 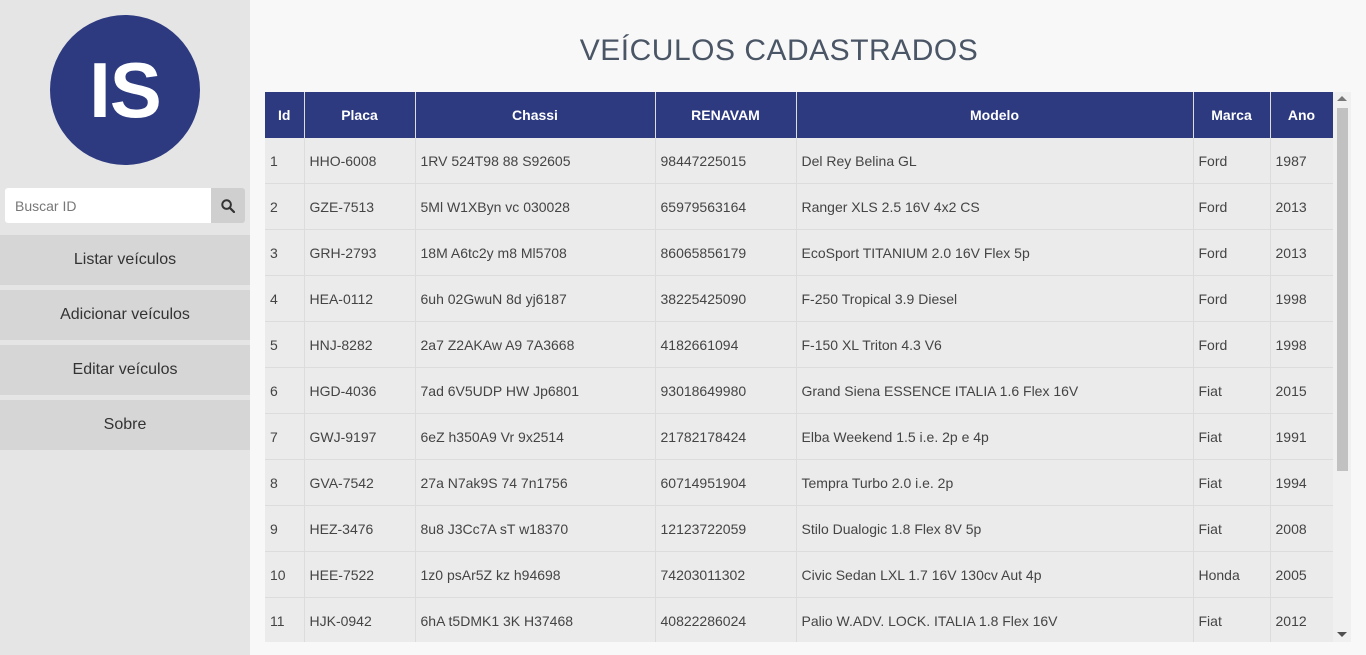 I want to click on cell-chassi: 6uh 02GwuN 8d yj6187, so click(x=535, y=298).